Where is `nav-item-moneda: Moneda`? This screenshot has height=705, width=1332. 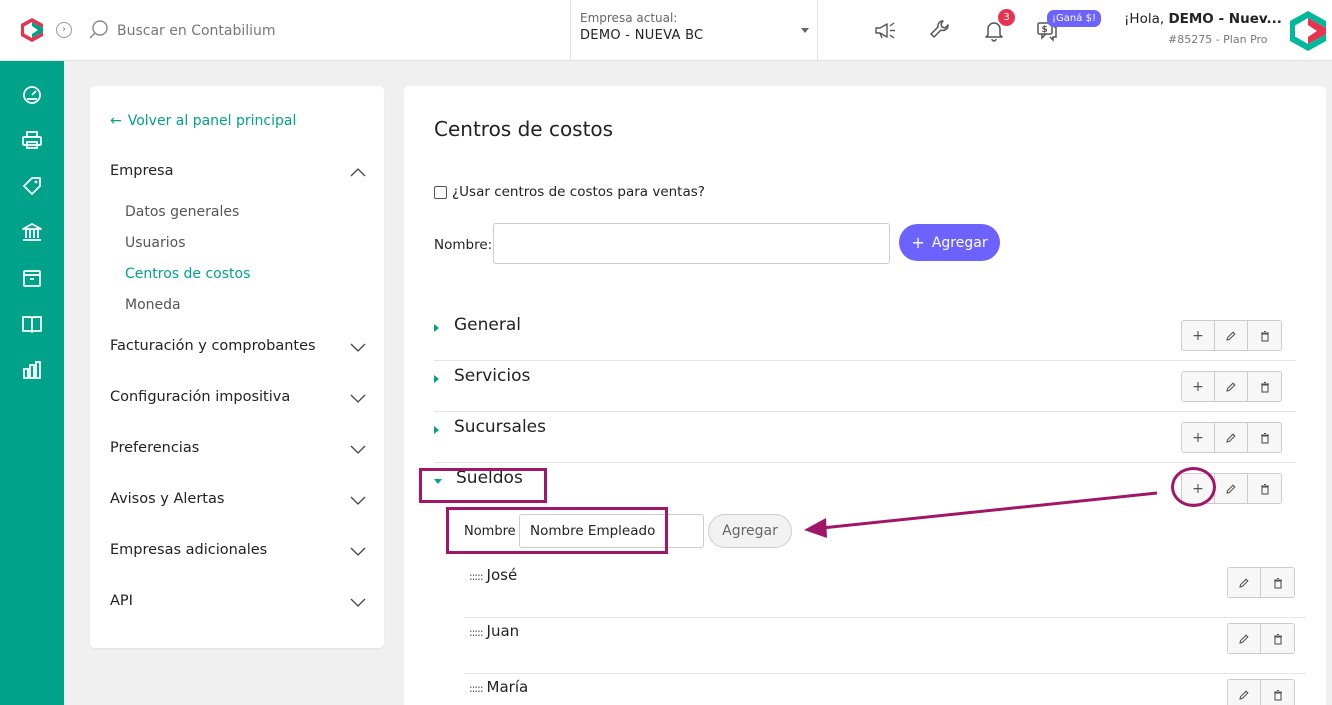 nav-item-moneda: Moneda is located at coordinates (153, 305).